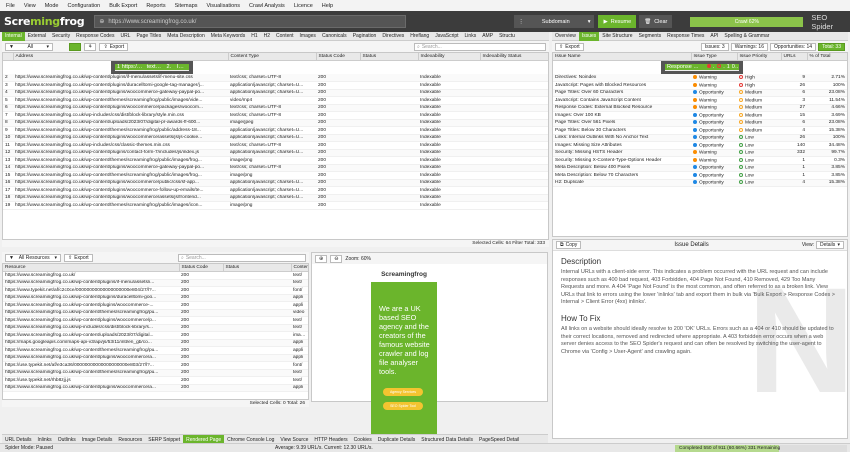  What do you see at coordinates (155, 6) in the screenshot?
I see `menu-item-reports: Reports` at bounding box center [155, 6].